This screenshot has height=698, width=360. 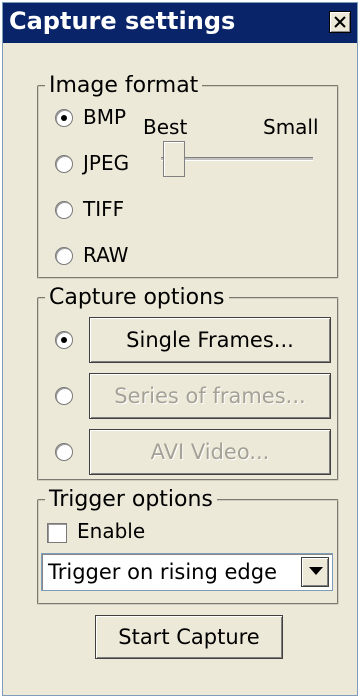 What do you see at coordinates (64, 256) in the screenshot?
I see `radio-raw` at bounding box center [64, 256].